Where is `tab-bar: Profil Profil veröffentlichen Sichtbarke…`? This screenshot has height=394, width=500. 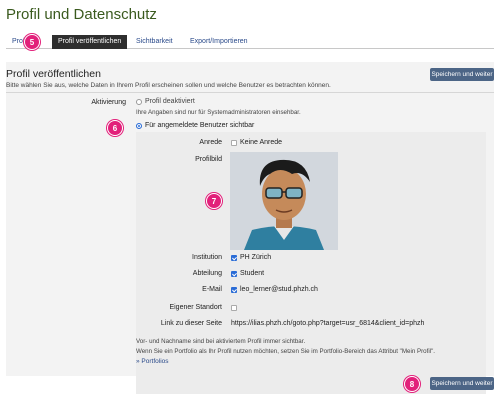 tab-bar: Profil Profil veröffentlichen Sichtbarke… is located at coordinates (250, 42).